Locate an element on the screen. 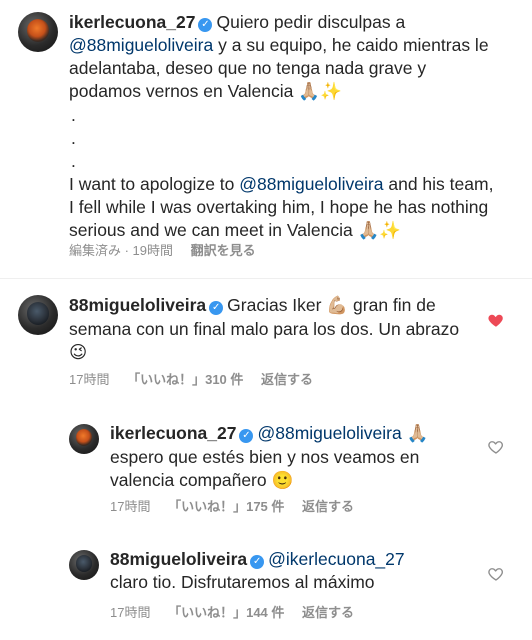  caption-meta: 編集済み · 19時間 翻訳を見る is located at coordinates (169, 249).